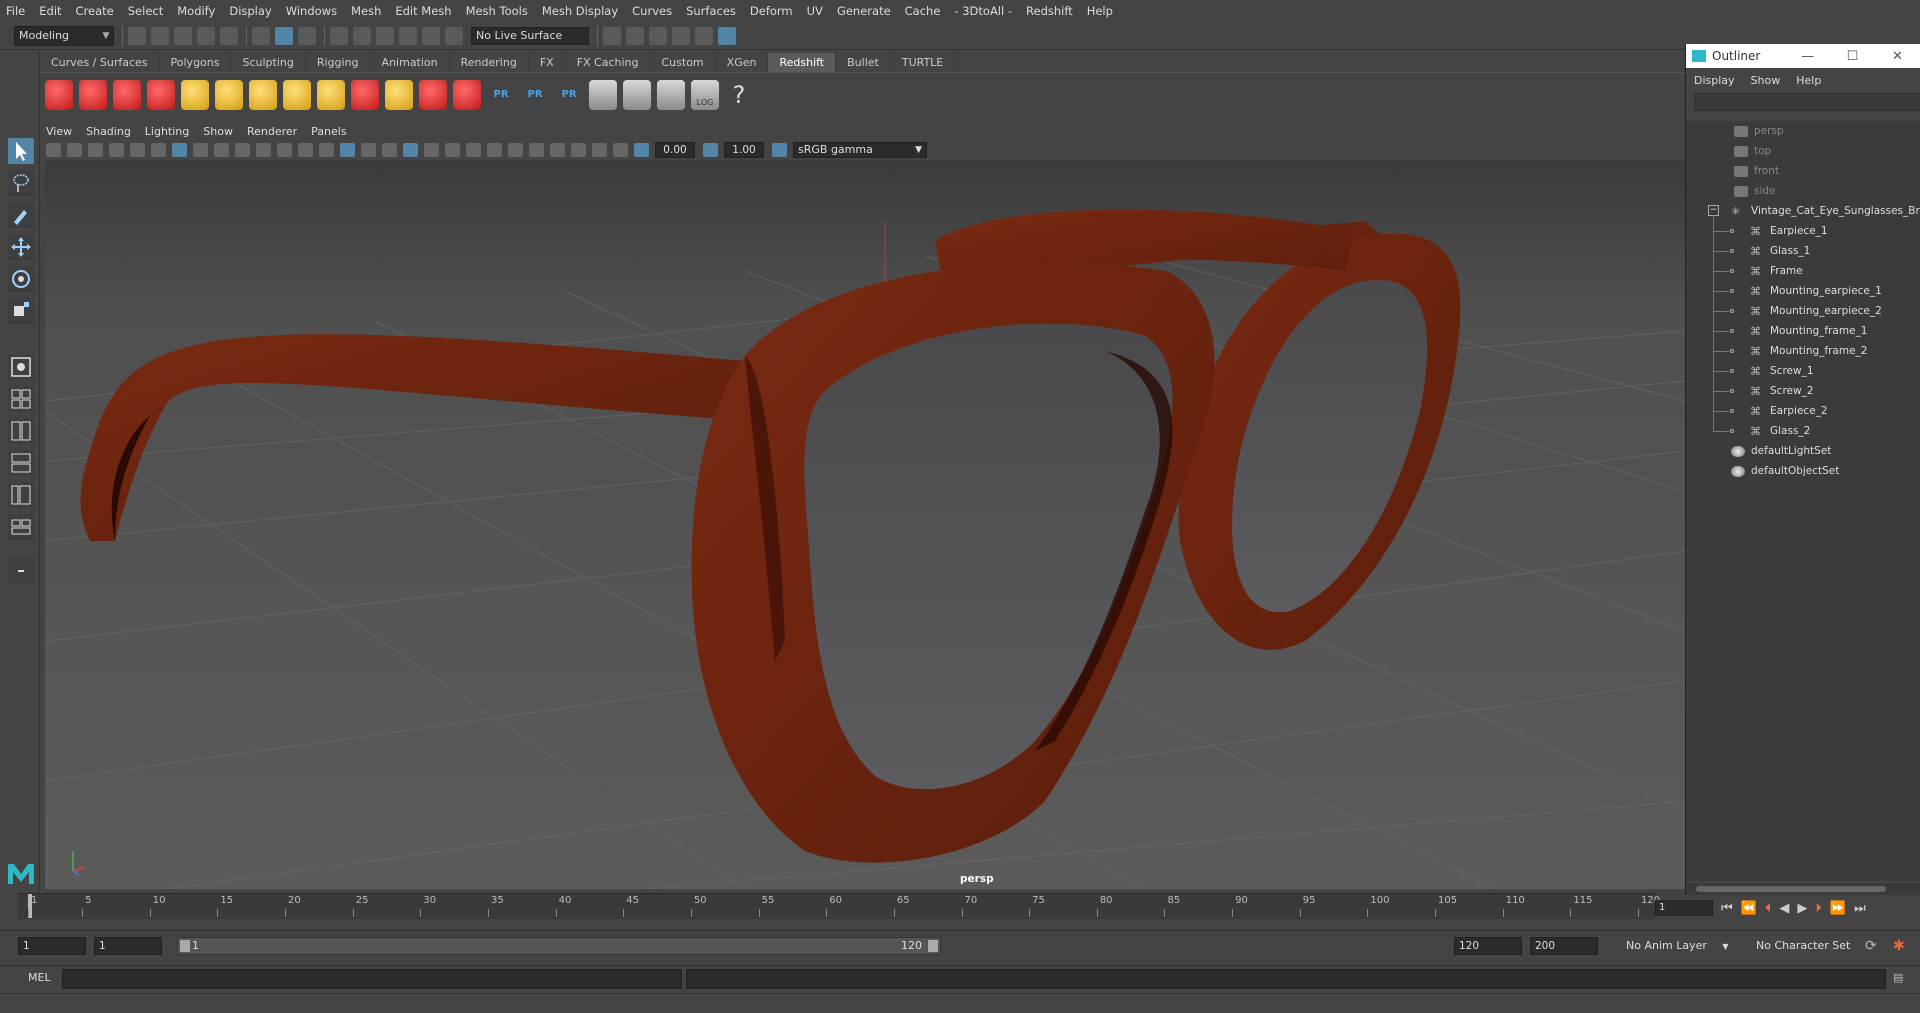 The image size is (1920, 1013). Describe the element at coordinates (185, 946) in the screenshot. I see `range-start-handle` at that location.